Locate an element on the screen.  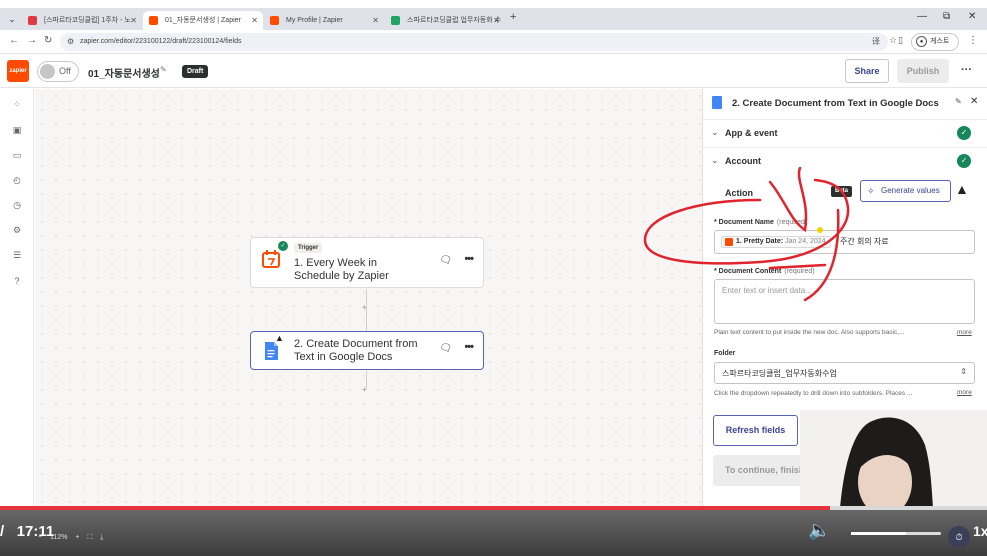
comment-icon: ▭ is located at coordinates (17, 155).